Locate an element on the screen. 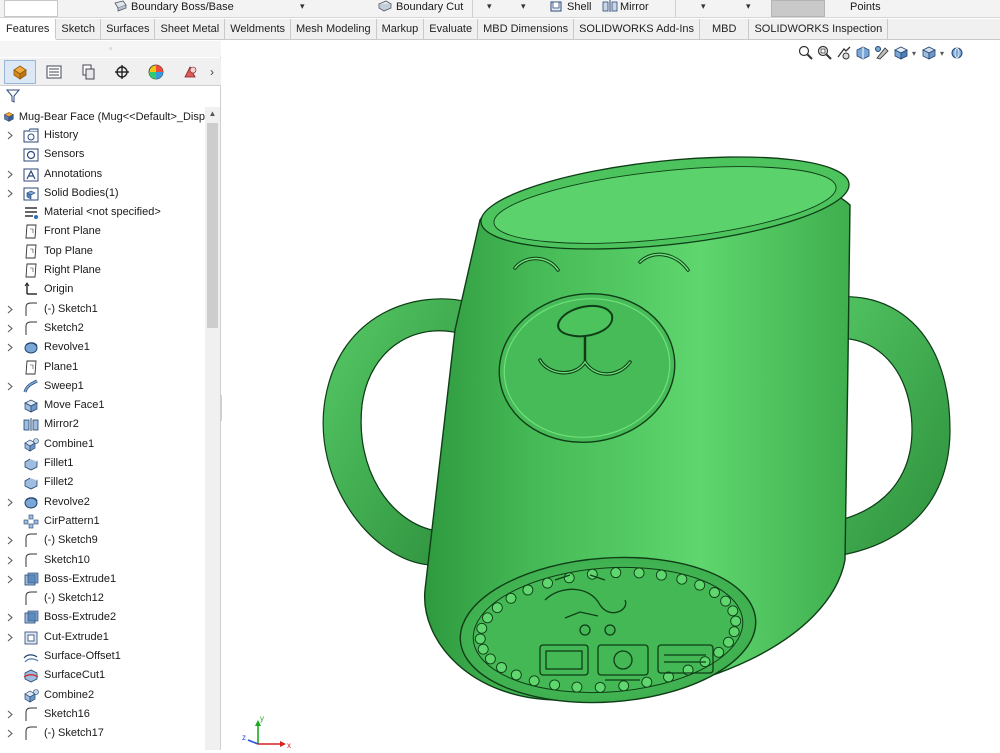  tree-root-part: Mug-Bear Face (Mug<<Default>_Disp is located at coordinates (102, 116).